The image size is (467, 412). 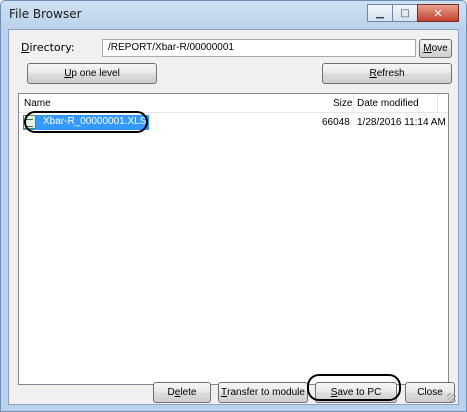 I want to click on column-header-name: Name, so click(x=37, y=103).